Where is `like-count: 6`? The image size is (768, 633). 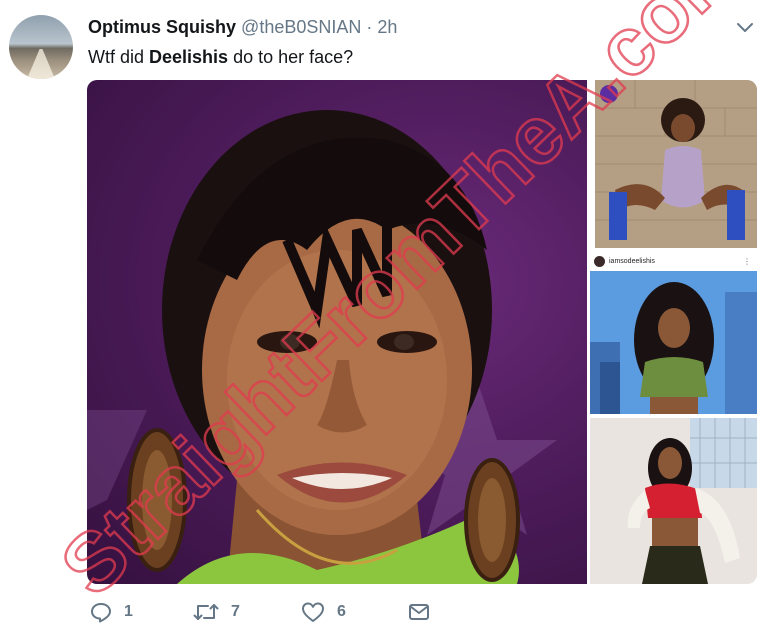
like-count: 6 is located at coordinates (341, 611).